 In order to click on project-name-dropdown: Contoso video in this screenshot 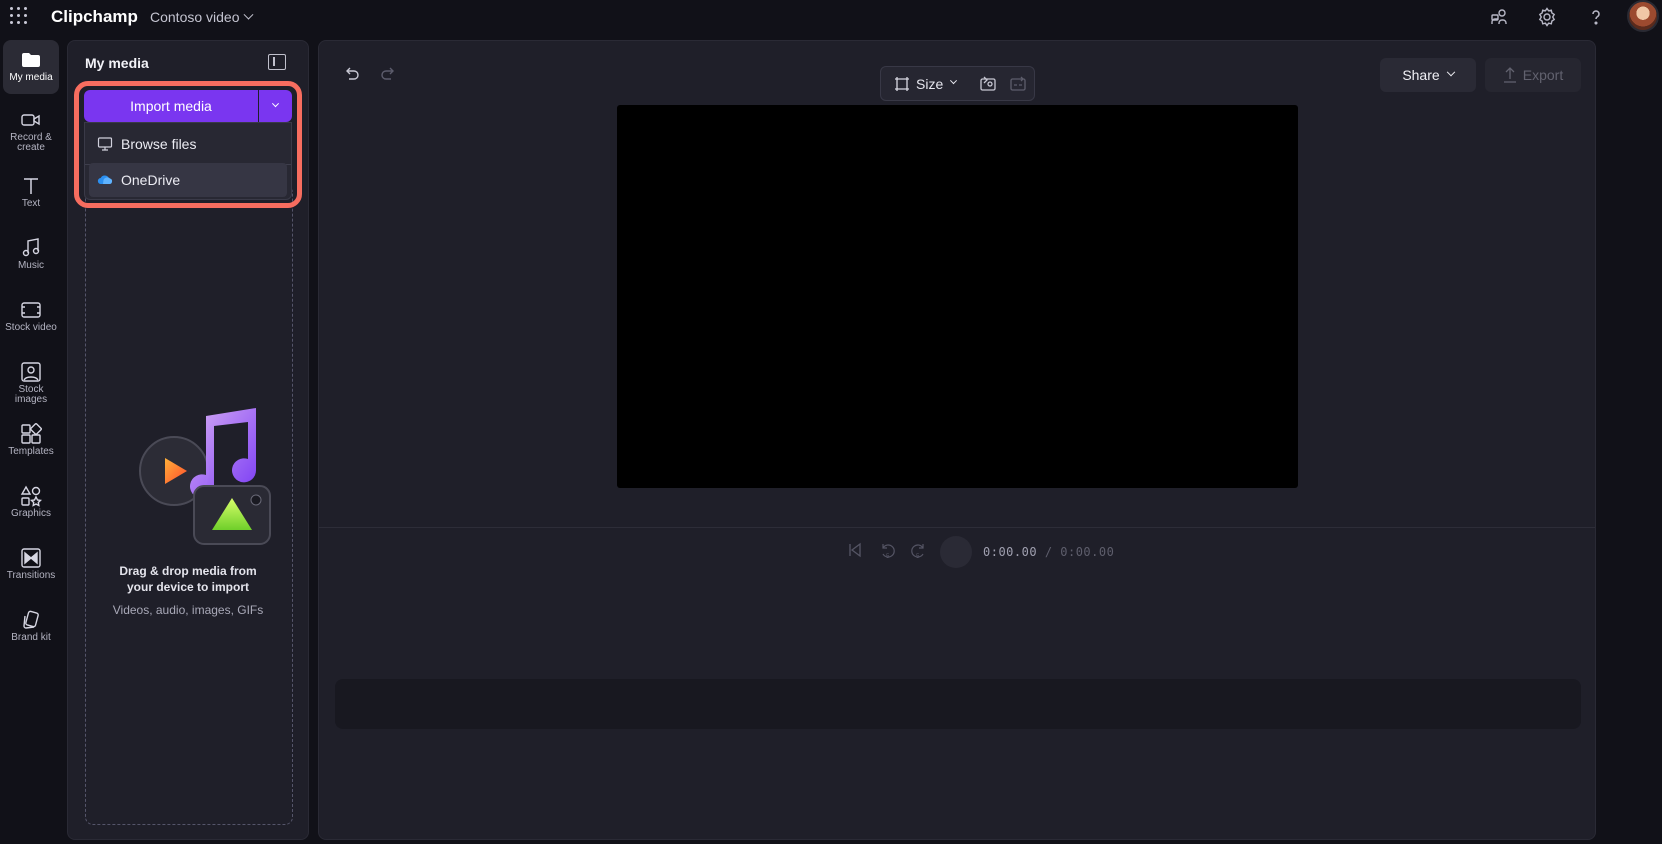, I will do `click(201, 17)`.